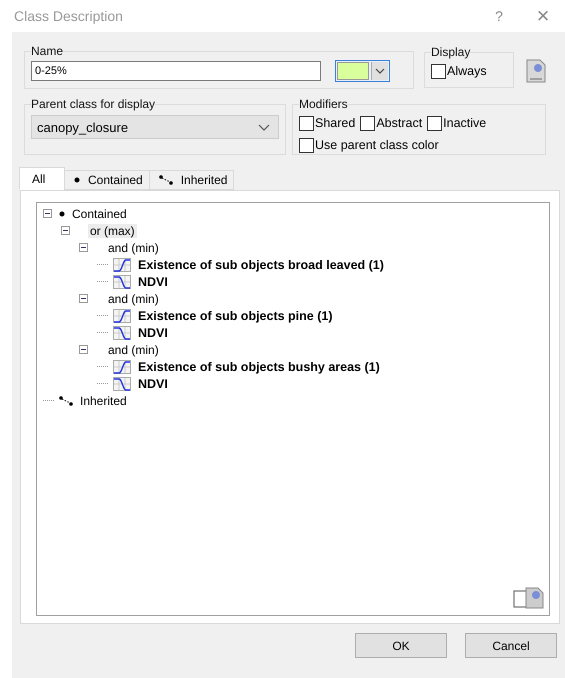 The image size is (565, 678). What do you see at coordinates (499, 16) in the screenshot?
I see `help-button: ?` at bounding box center [499, 16].